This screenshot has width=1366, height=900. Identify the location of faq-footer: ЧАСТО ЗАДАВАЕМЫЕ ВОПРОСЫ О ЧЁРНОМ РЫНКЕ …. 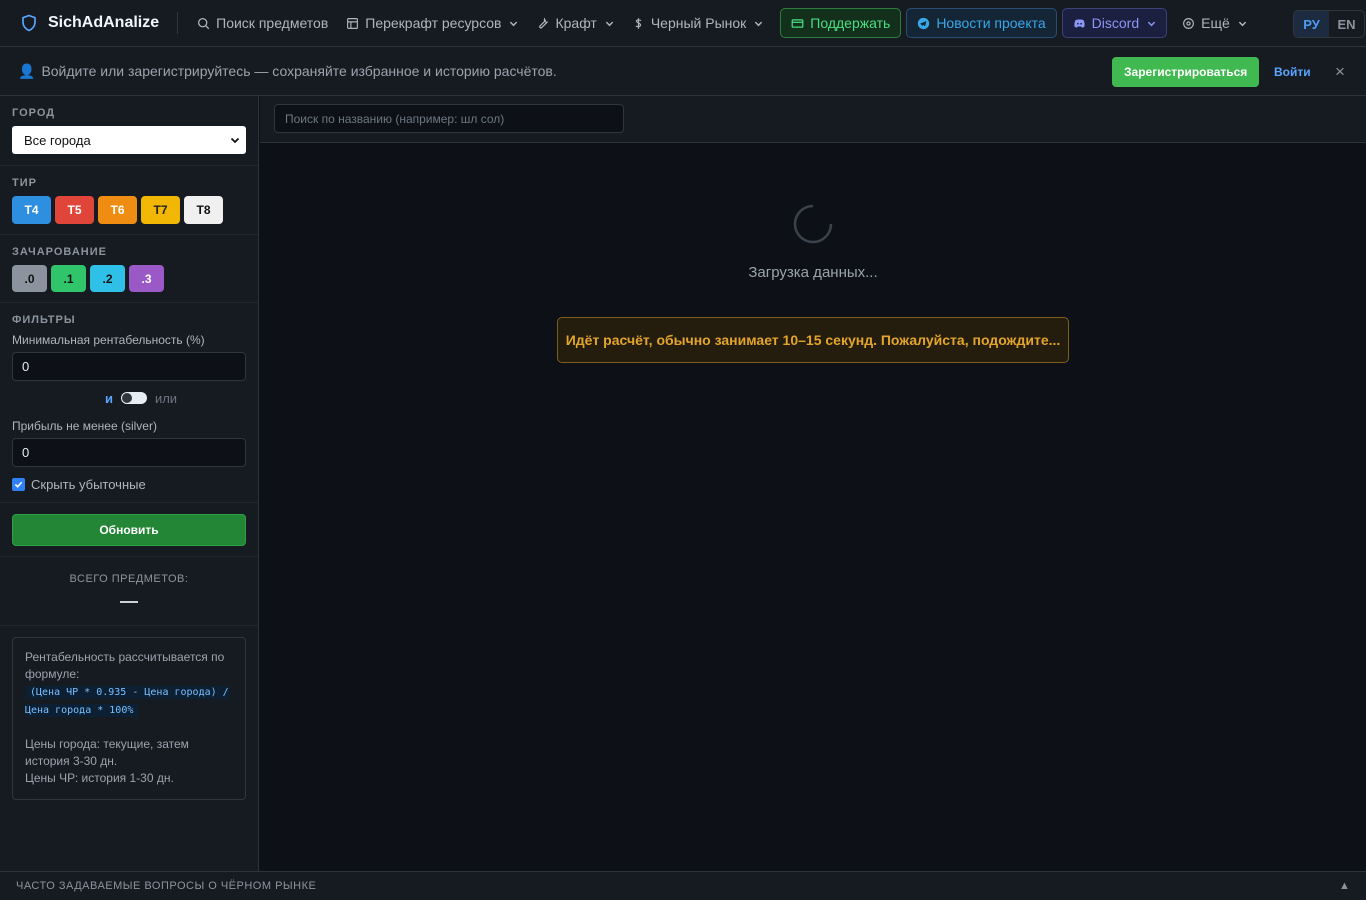
(683, 885).